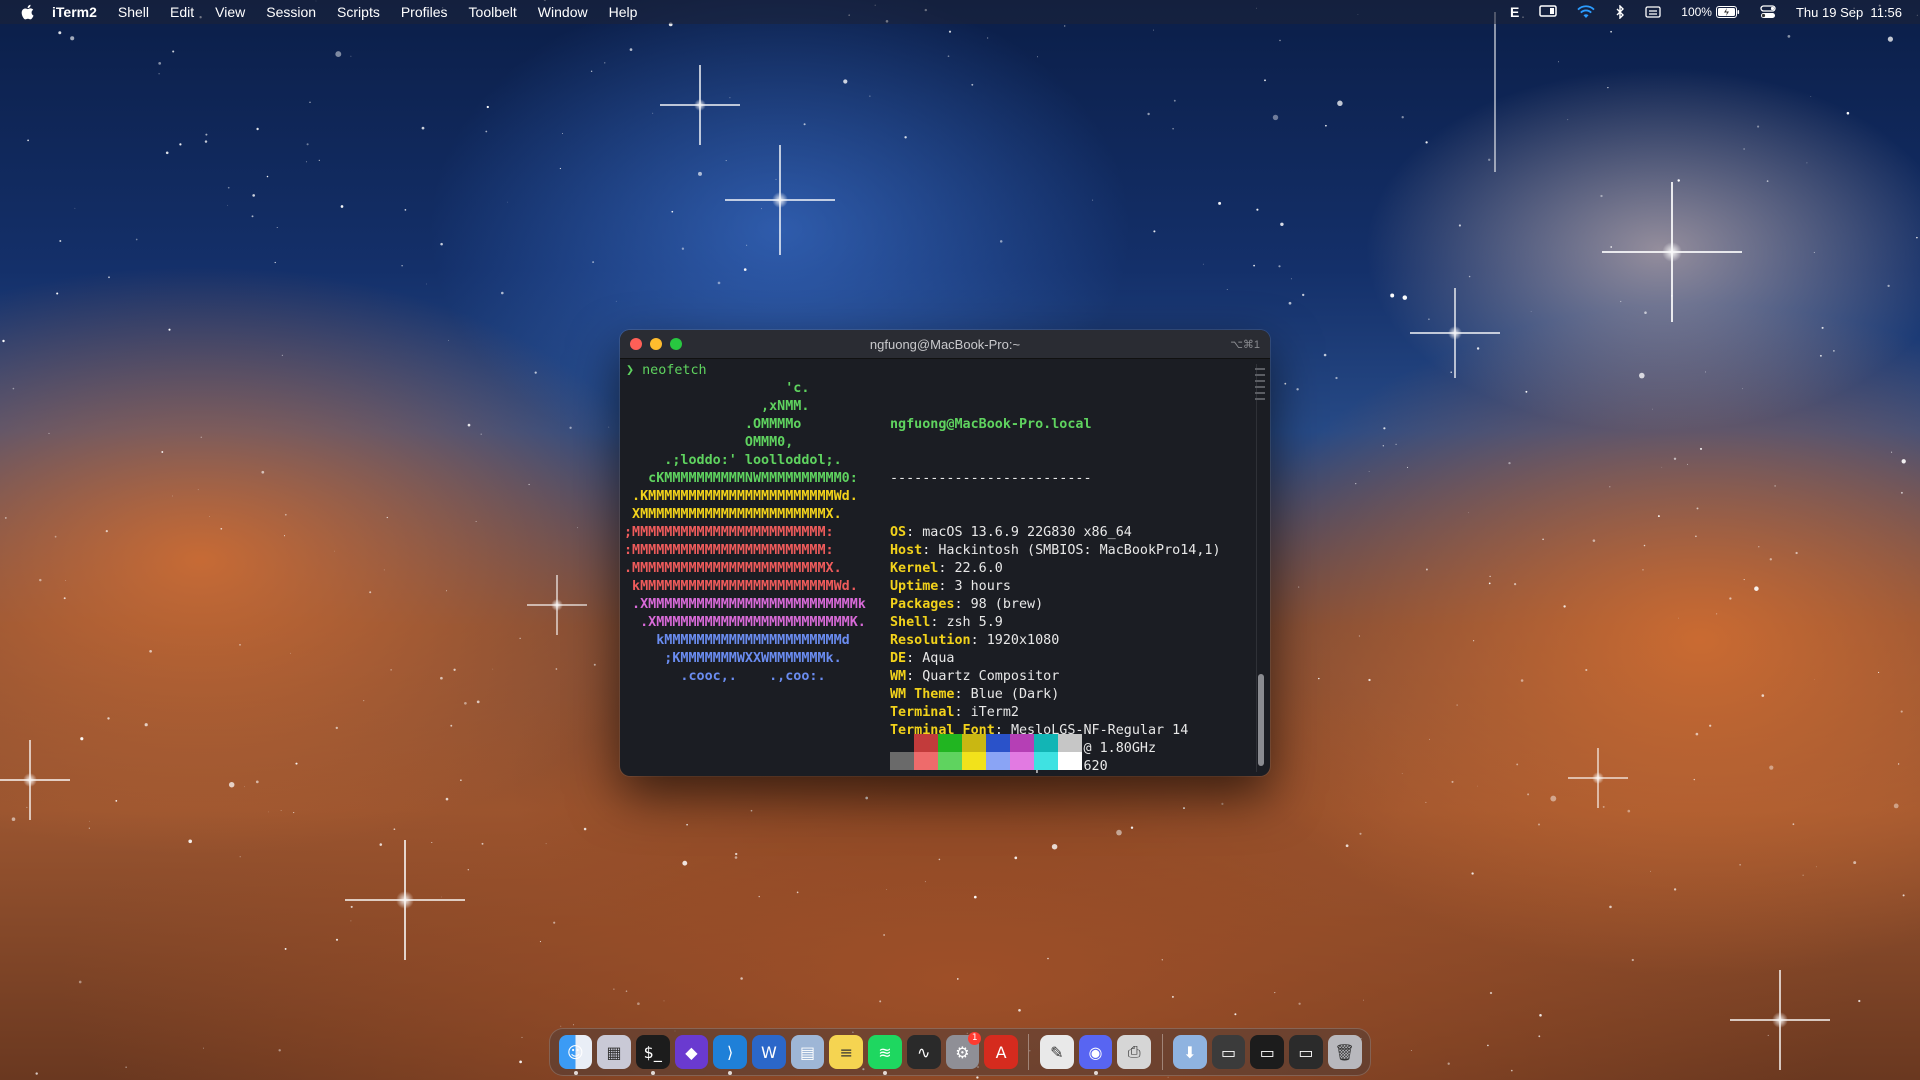 The image size is (1920, 1080). Describe the element at coordinates (967, 604) in the screenshot. I see `info-row: Packages: 98 (brew)` at that location.